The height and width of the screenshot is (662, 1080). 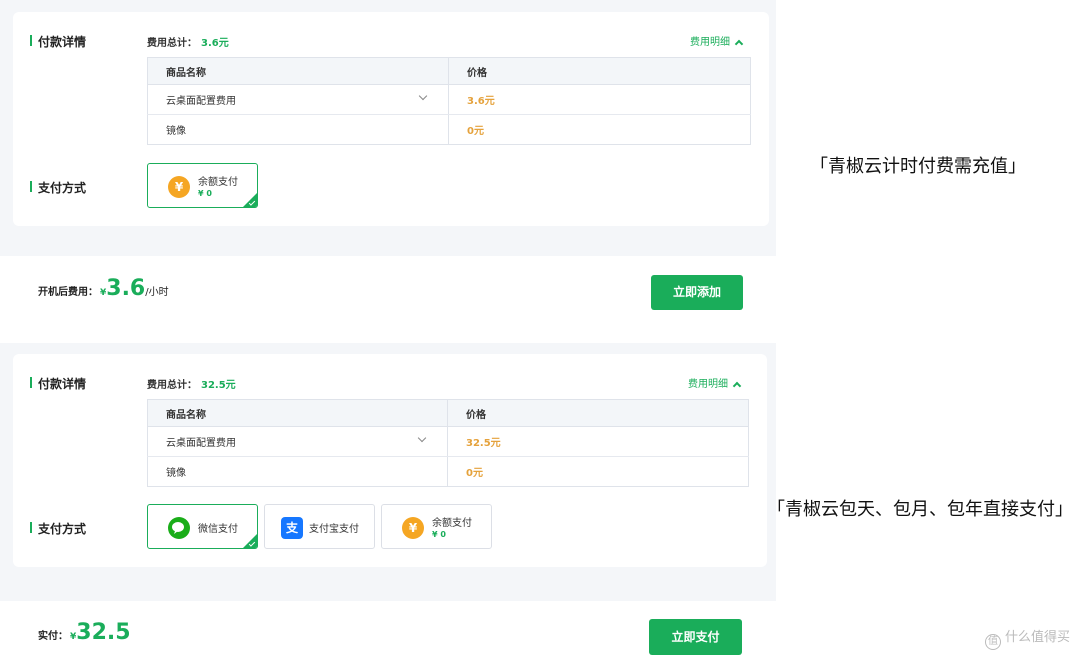 What do you see at coordinates (697, 292) in the screenshot?
I see `add-now-button: 立即添加` at bounding box center [697, 292].